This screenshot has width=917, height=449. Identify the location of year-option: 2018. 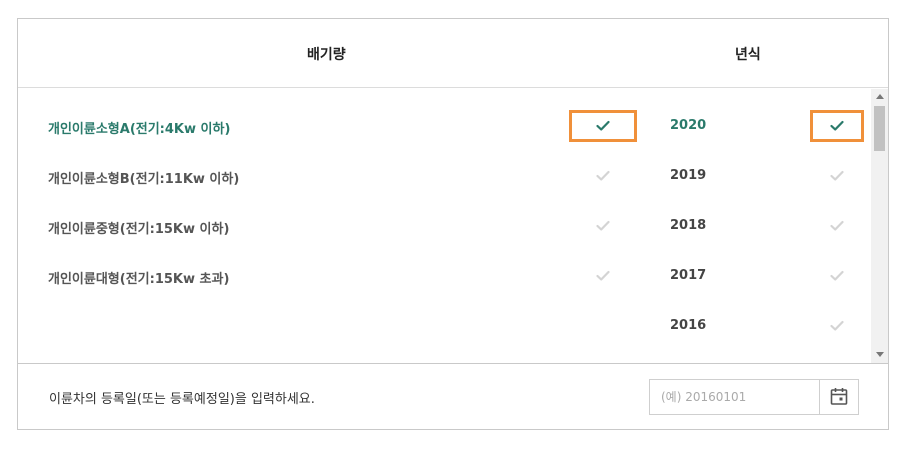
(764, 214).